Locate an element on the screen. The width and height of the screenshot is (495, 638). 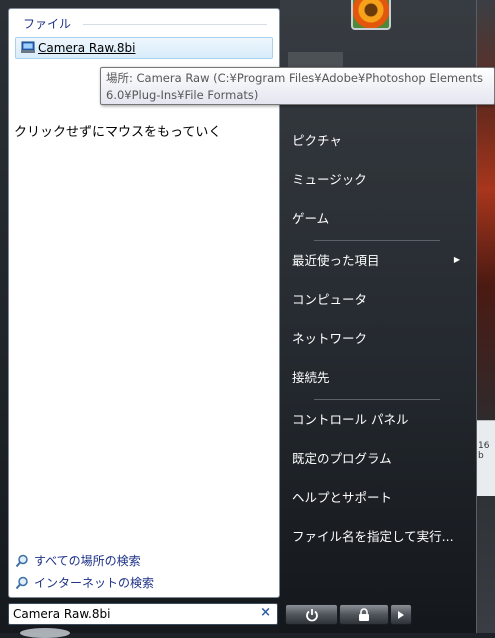
menu-item-computer: コンピュータ is located at coordinates (376, 298).